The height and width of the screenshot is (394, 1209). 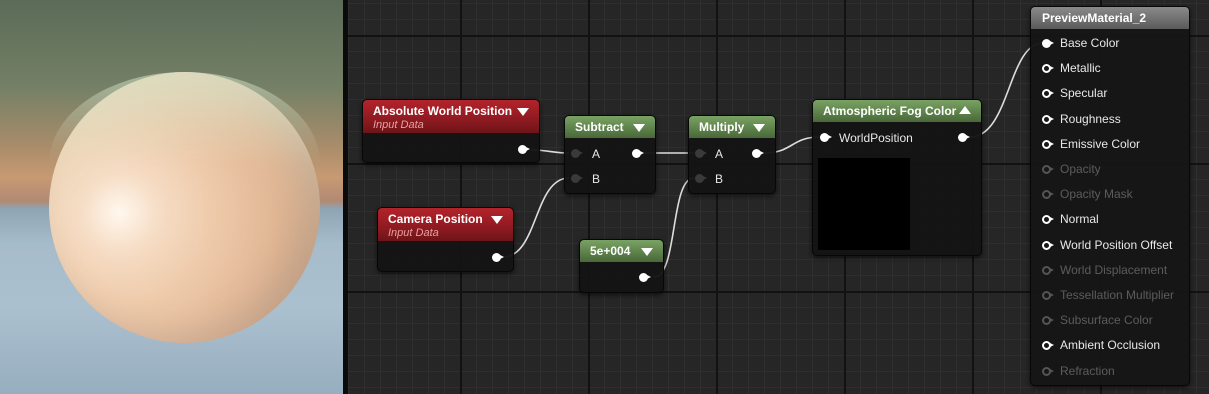 I want to click on node-header: PreviewMaterial_2, so click(x=1110, y=18).